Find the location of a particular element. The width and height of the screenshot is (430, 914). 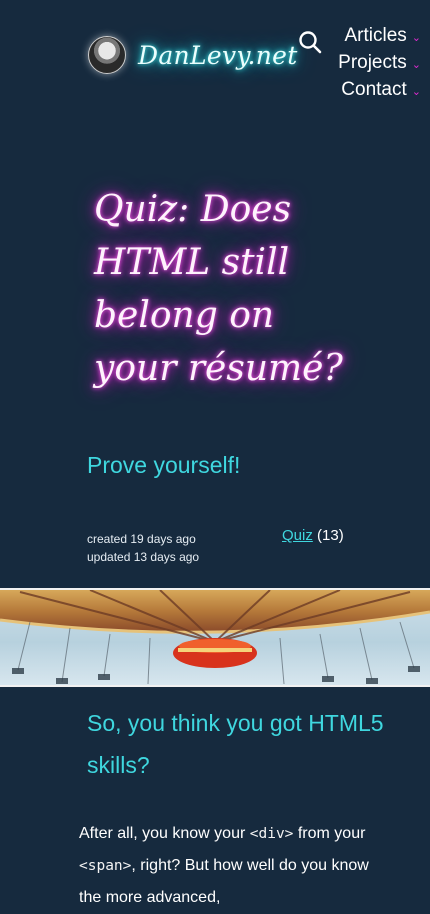

main-nav: Articles ⌄ Projects ⌄ Contact ⌄ is located at coordinates (382, 62).